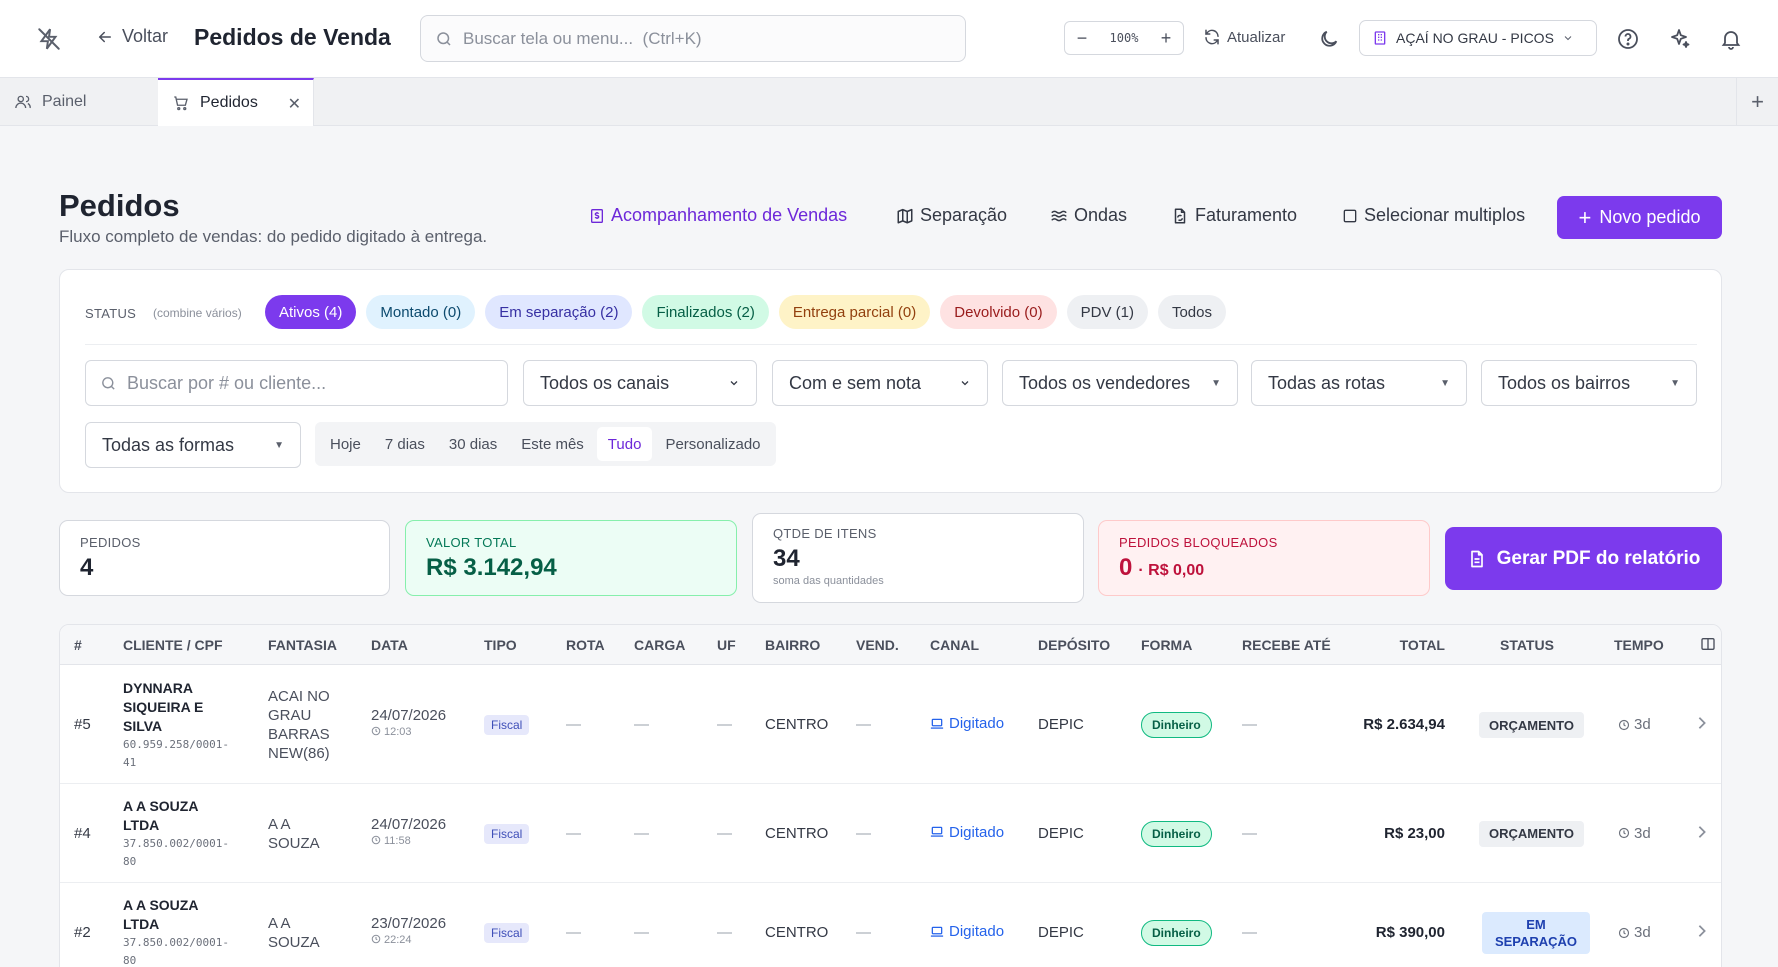  I want to click on column-header: RECEBE ATÉ, so click(1286, 645).